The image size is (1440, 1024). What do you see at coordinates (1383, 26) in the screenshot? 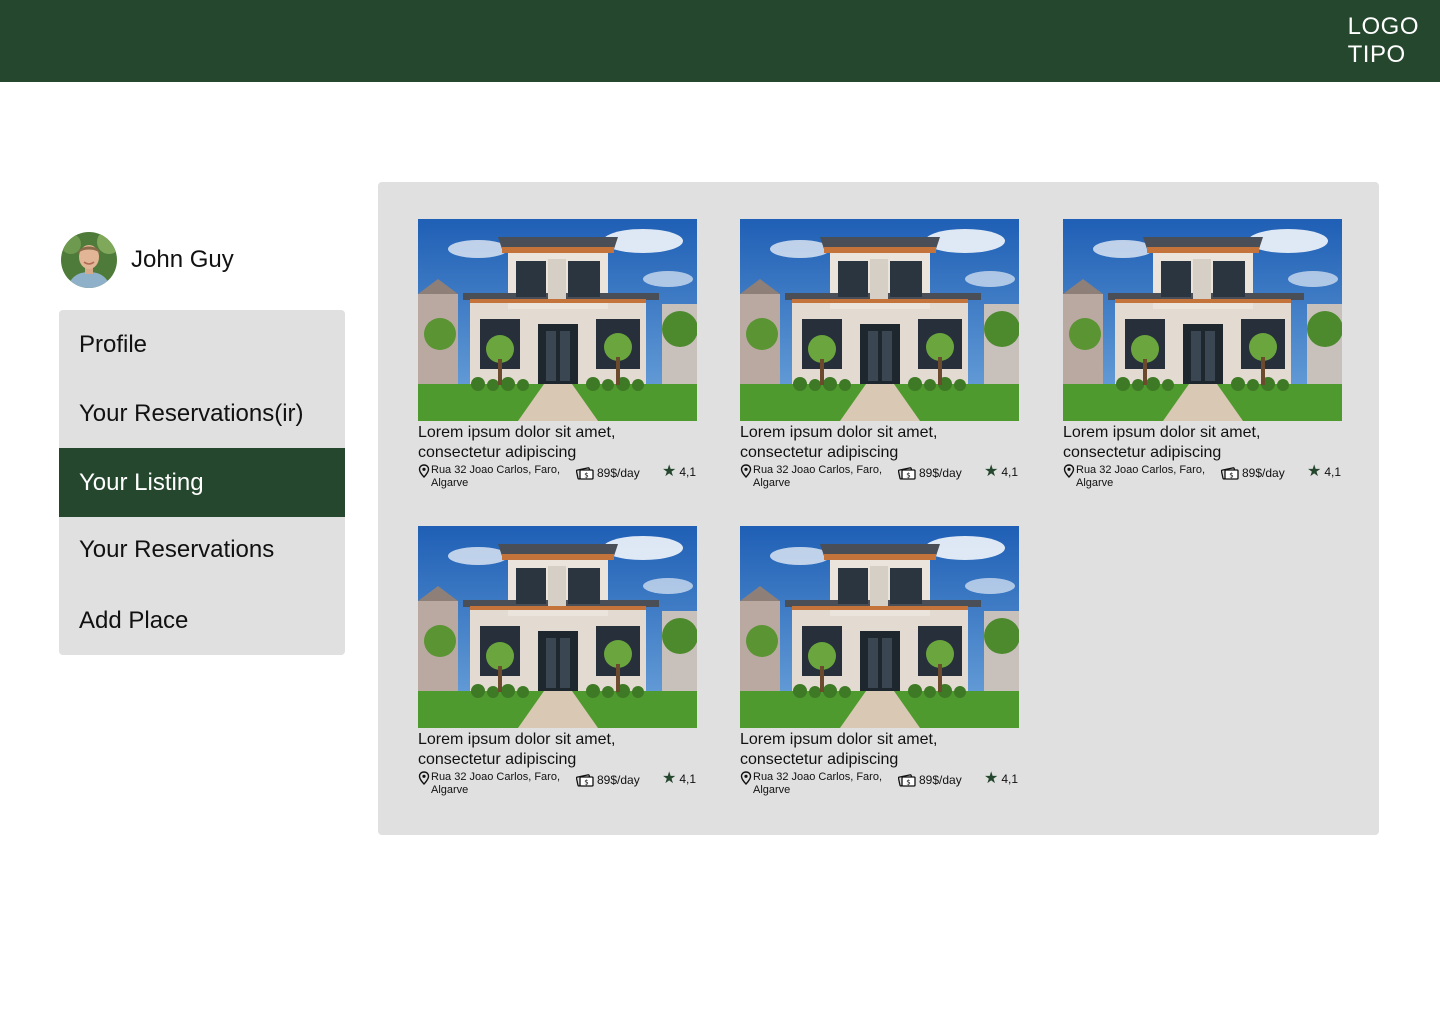
I see `logo-line-1: LOGO` at bounding box center [1383, 26].